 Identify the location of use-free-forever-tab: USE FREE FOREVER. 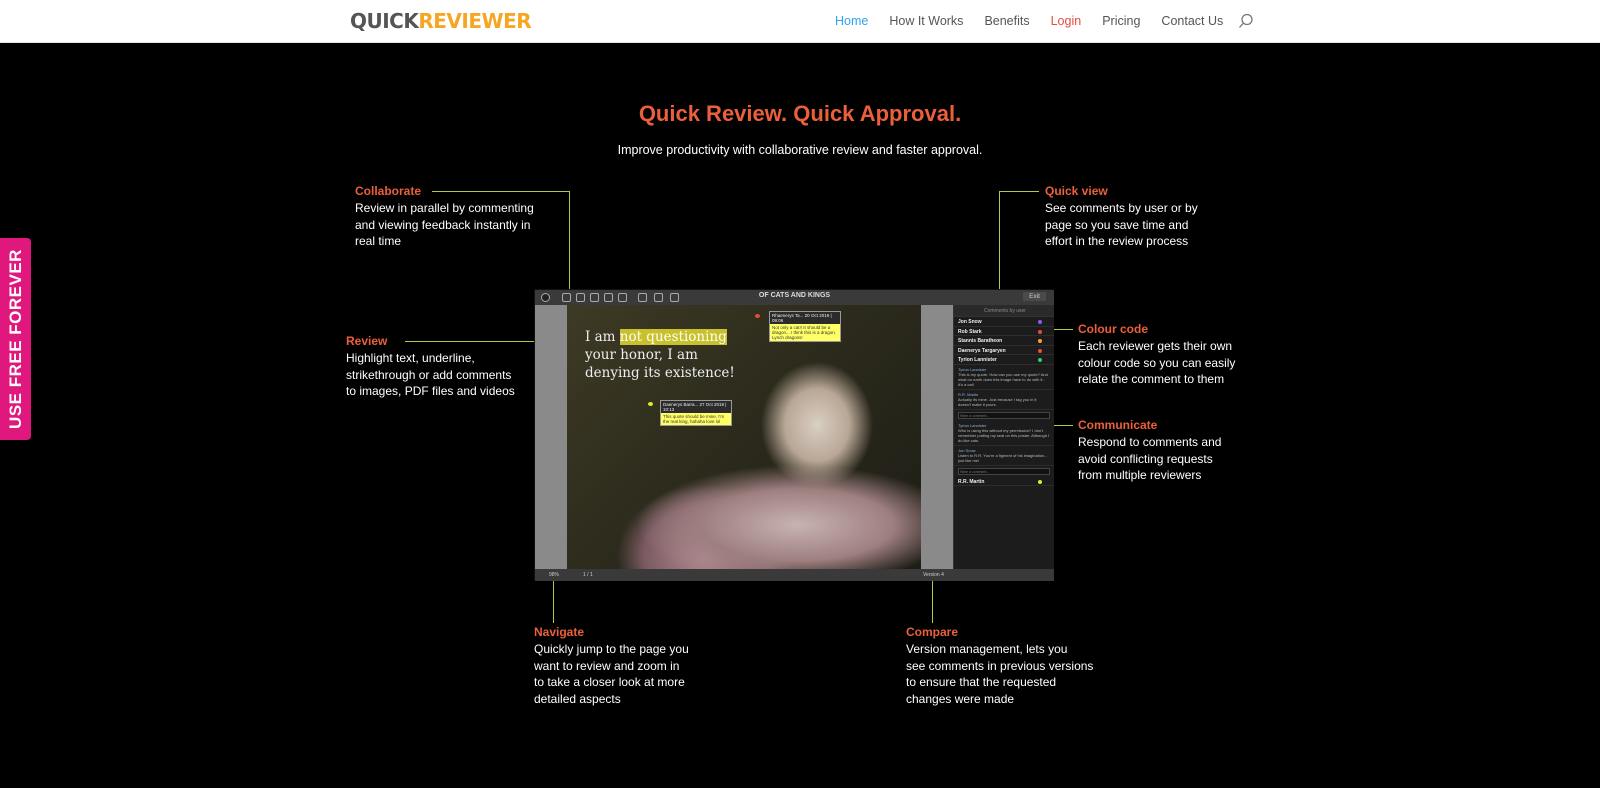
(15, 339).